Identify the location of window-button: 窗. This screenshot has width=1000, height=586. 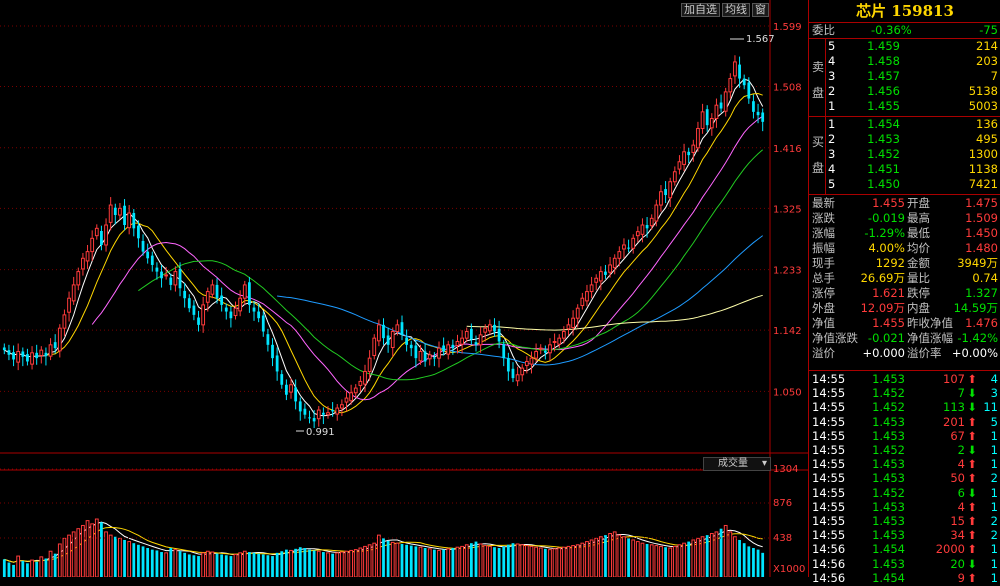
(760, 10).